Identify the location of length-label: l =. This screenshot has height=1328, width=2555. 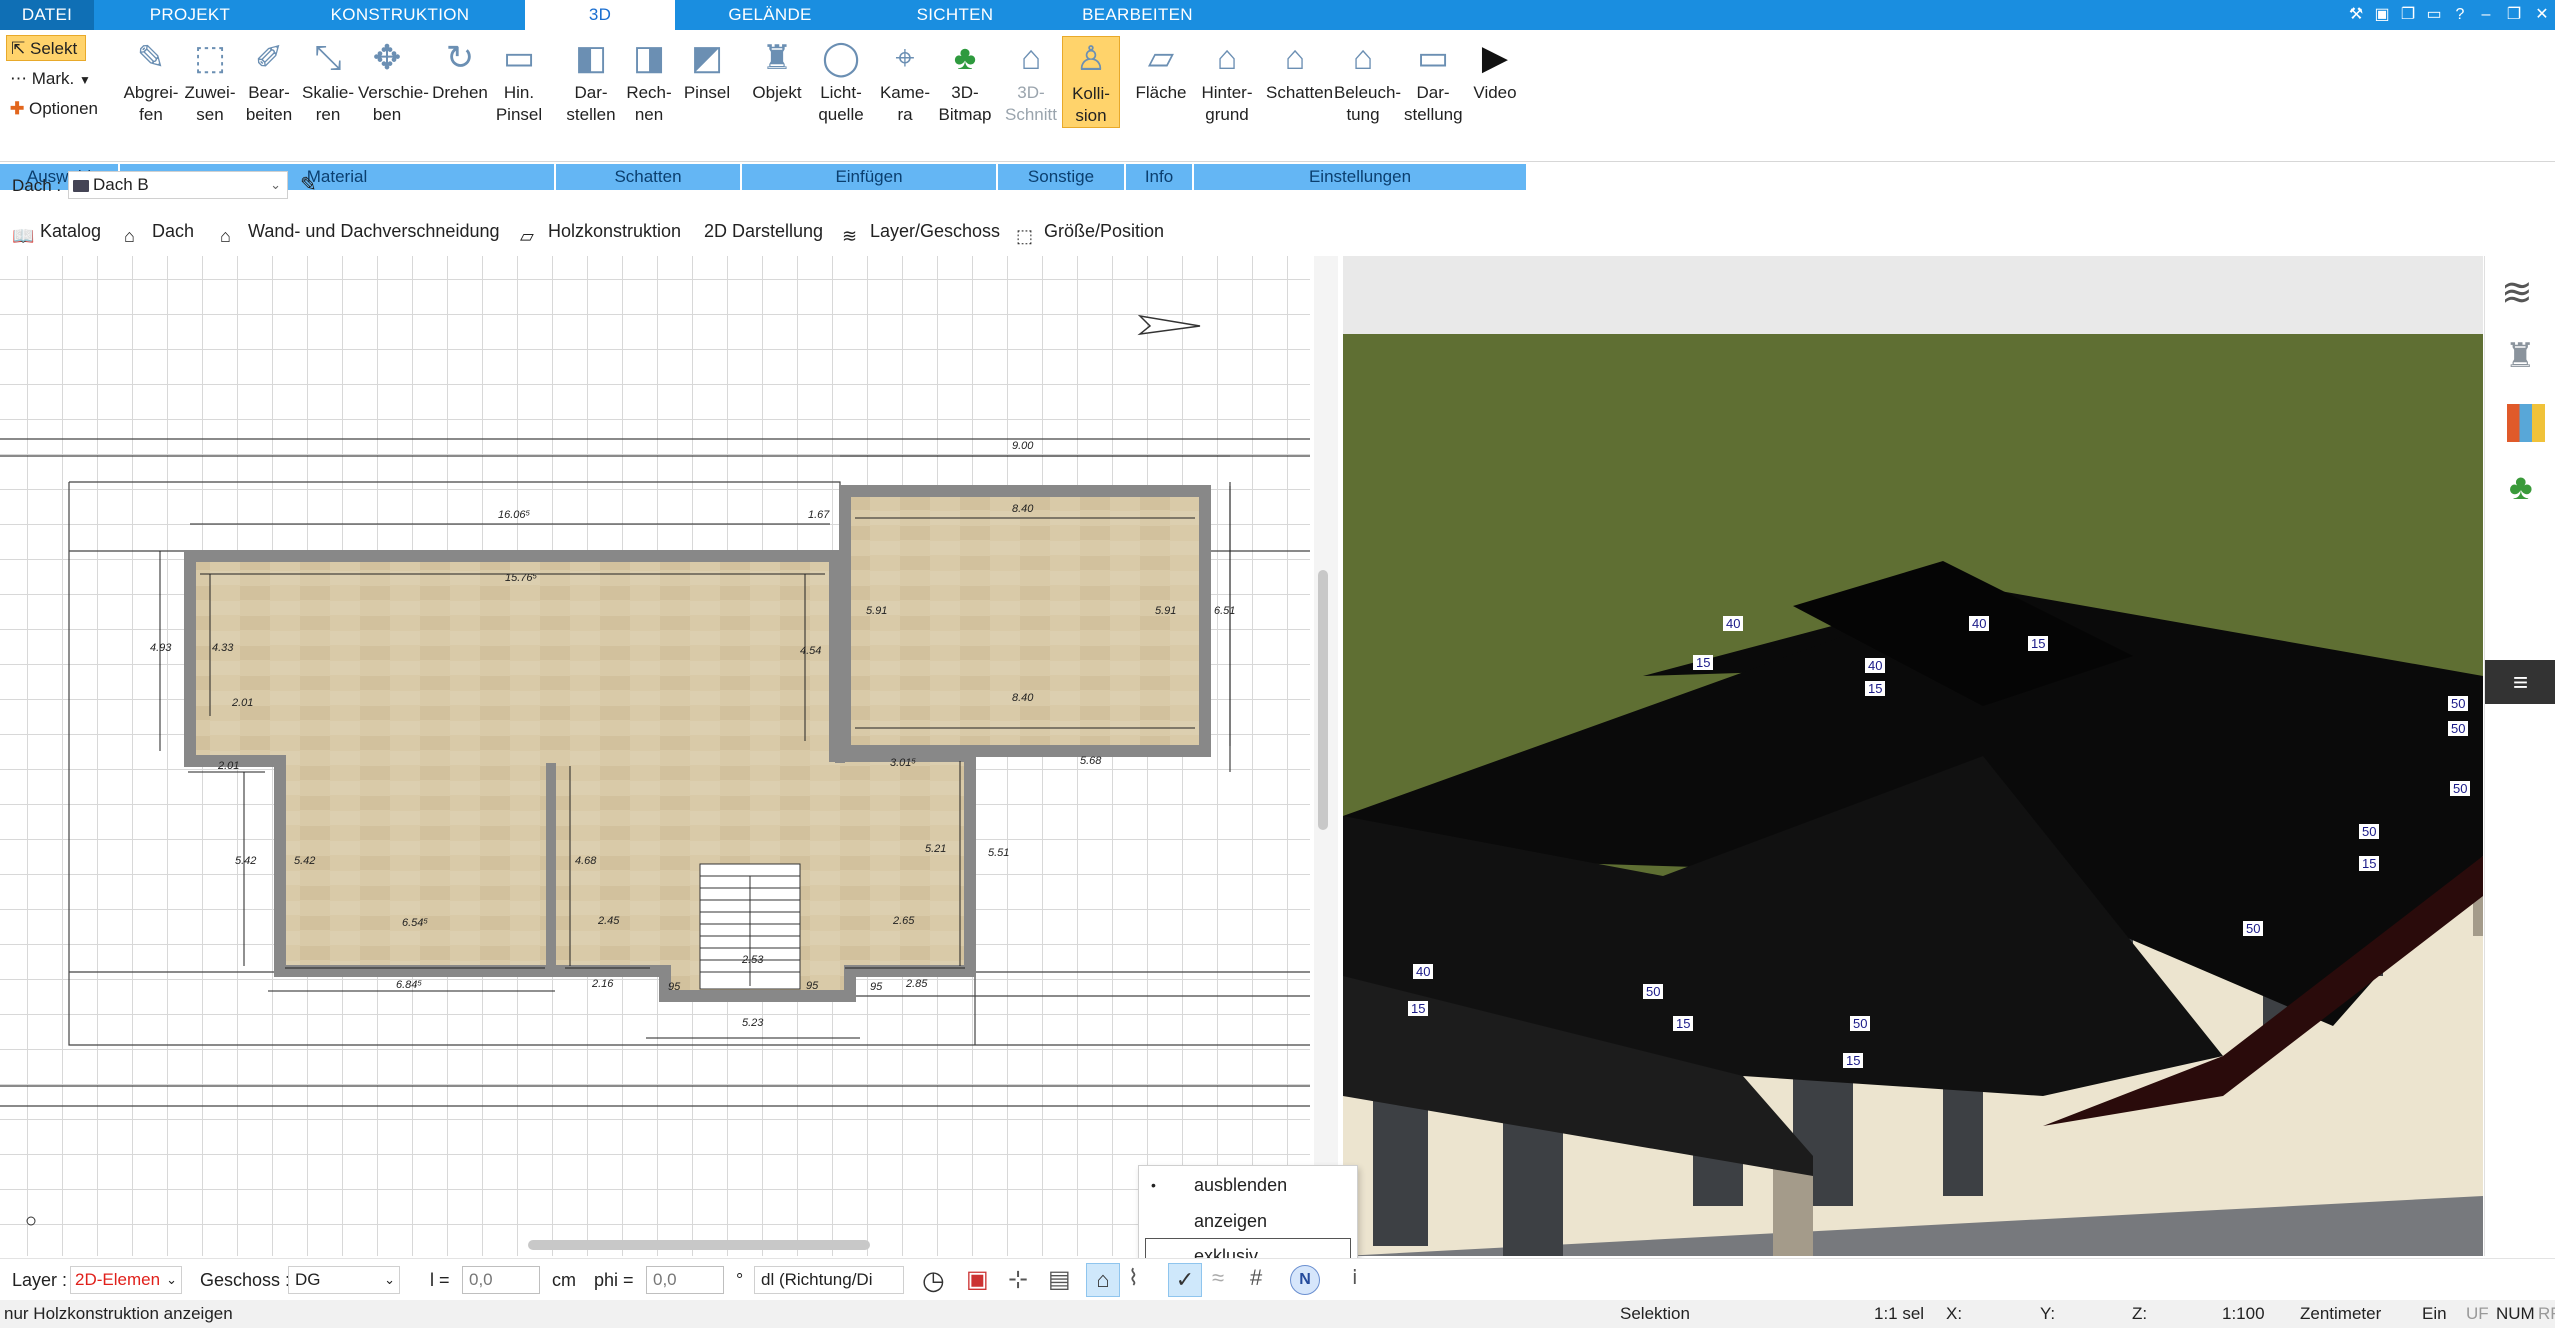
(440, 1280).